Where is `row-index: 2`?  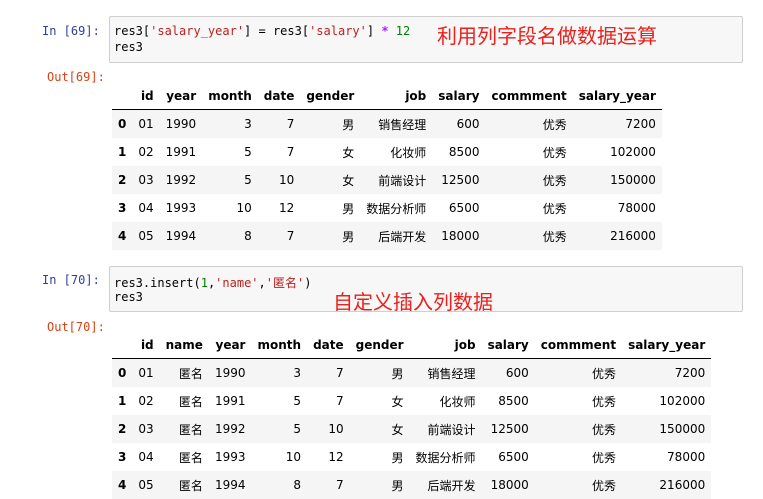 row-index: 2 is located at coordinates (122, 180).